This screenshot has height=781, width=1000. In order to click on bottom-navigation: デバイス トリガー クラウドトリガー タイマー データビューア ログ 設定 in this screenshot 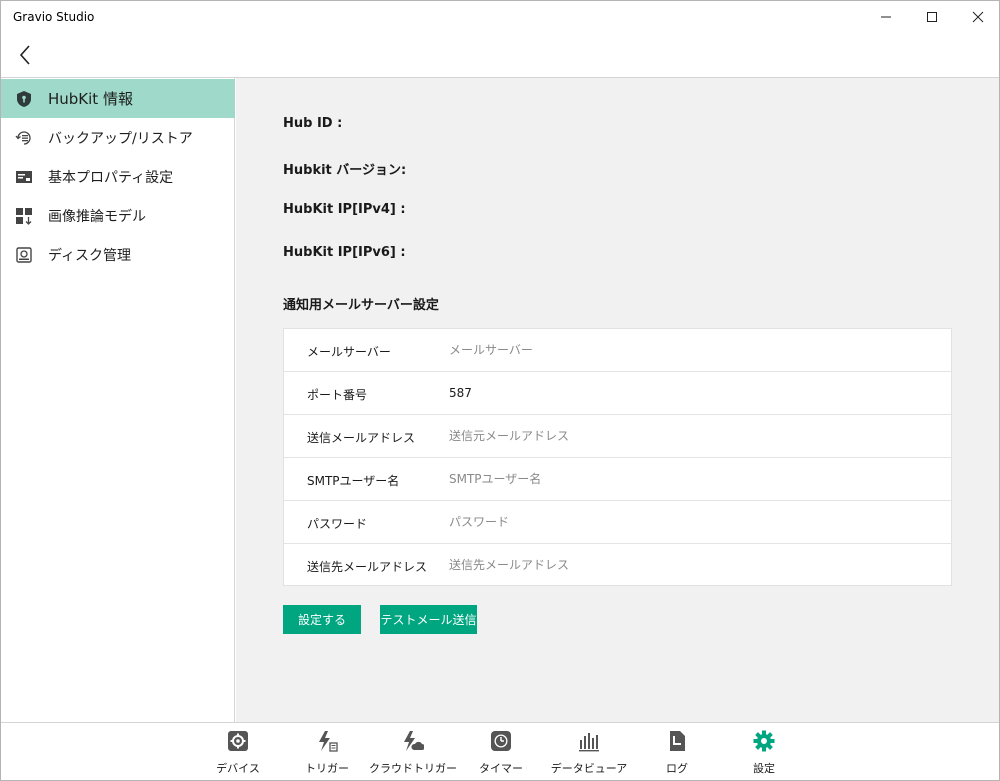, I will do `click(500, 751)`.